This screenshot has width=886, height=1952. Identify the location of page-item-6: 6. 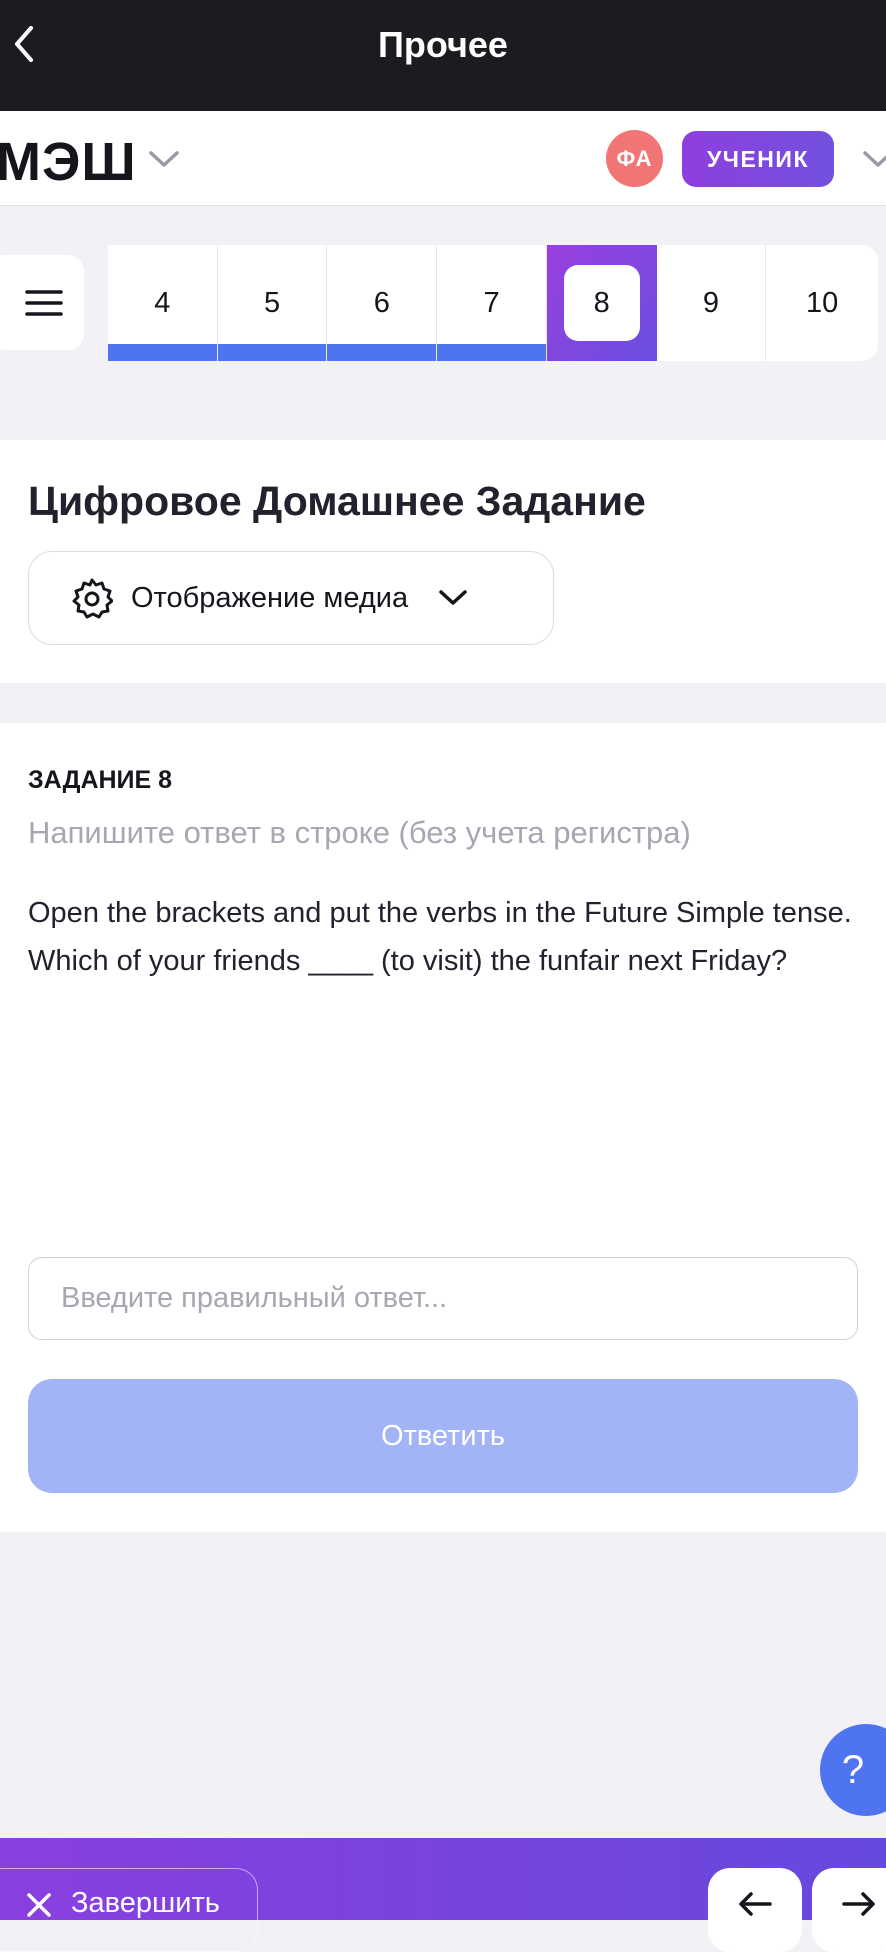
(382, 303).